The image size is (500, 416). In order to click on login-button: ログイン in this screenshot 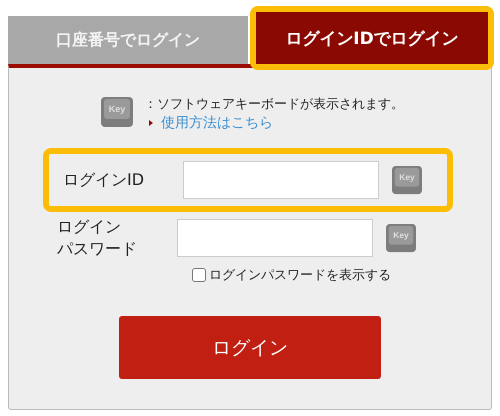, I will do `click(250, 347)`.